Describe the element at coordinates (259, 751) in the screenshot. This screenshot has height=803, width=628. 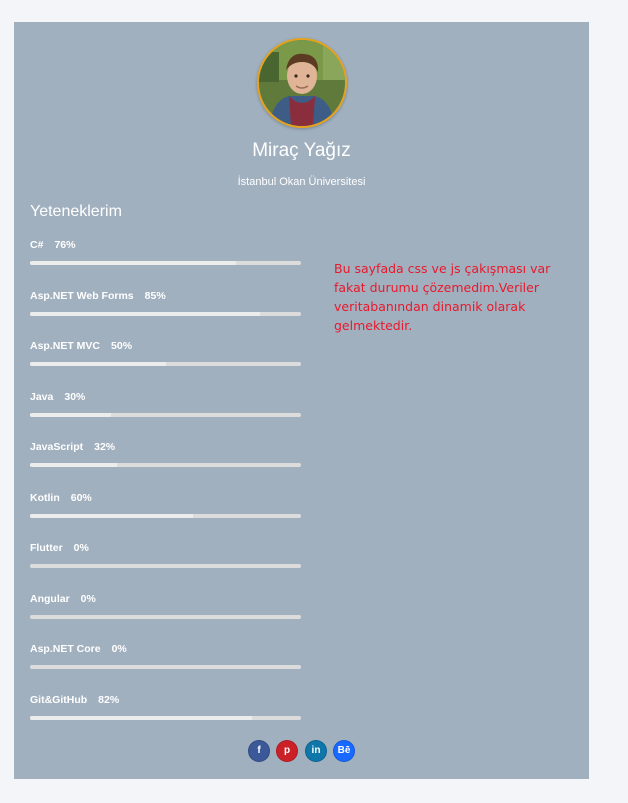
I see `facebook-icon: f` at that location.